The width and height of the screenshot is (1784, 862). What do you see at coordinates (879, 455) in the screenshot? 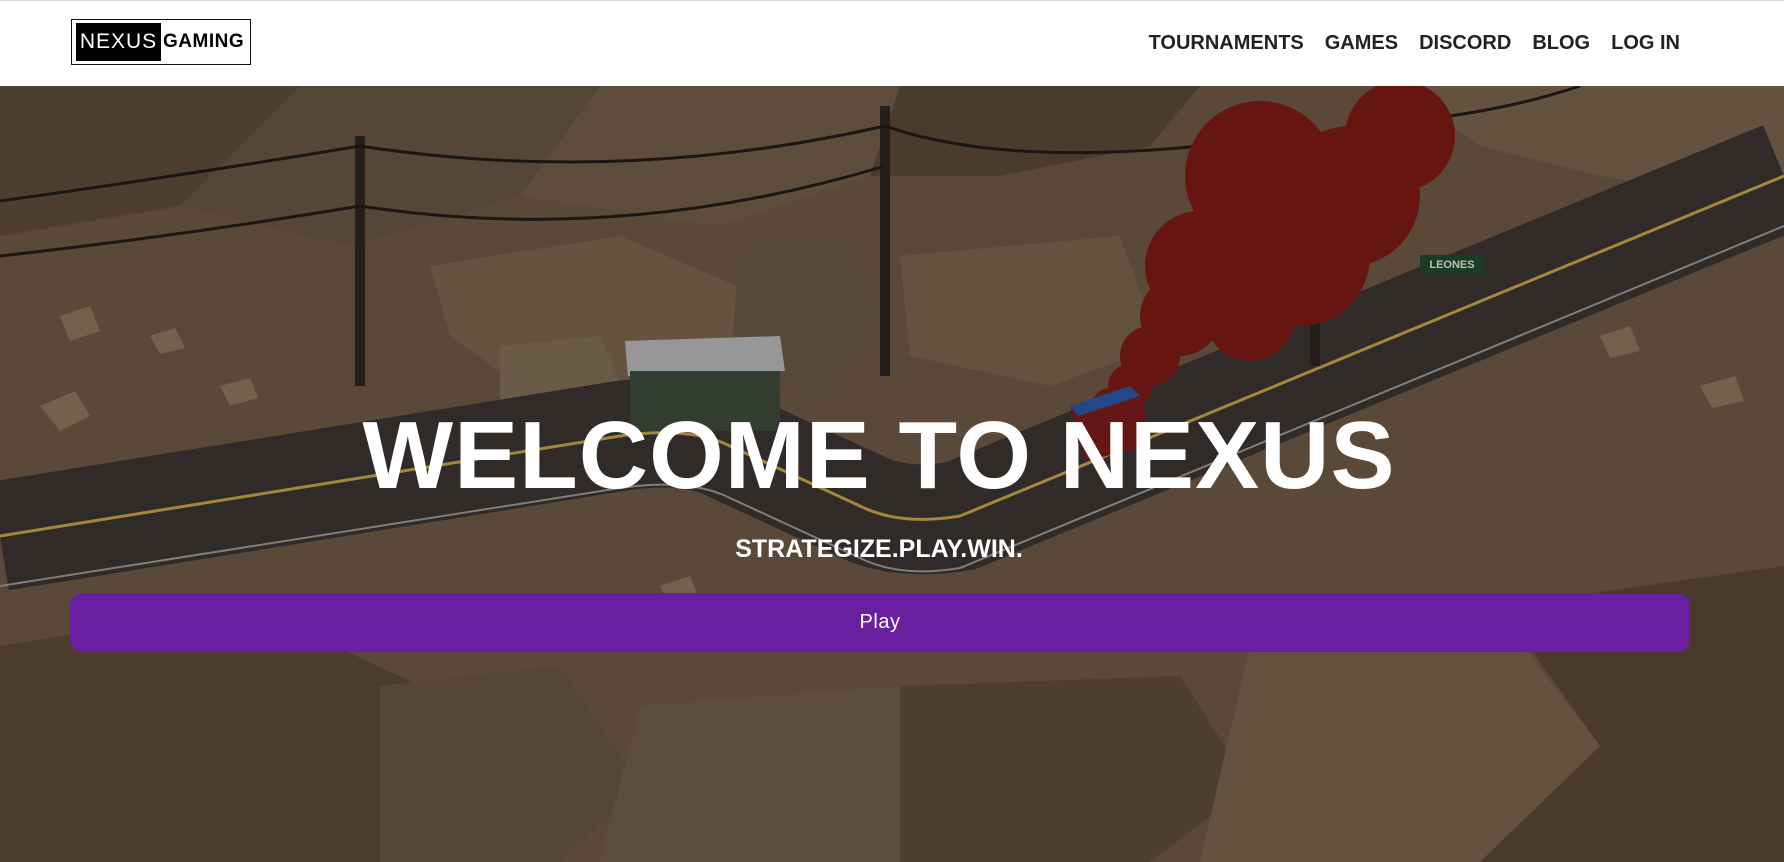
I see `hero-title: WELCOME TO NEXUS` at bounding box center [879, 455].